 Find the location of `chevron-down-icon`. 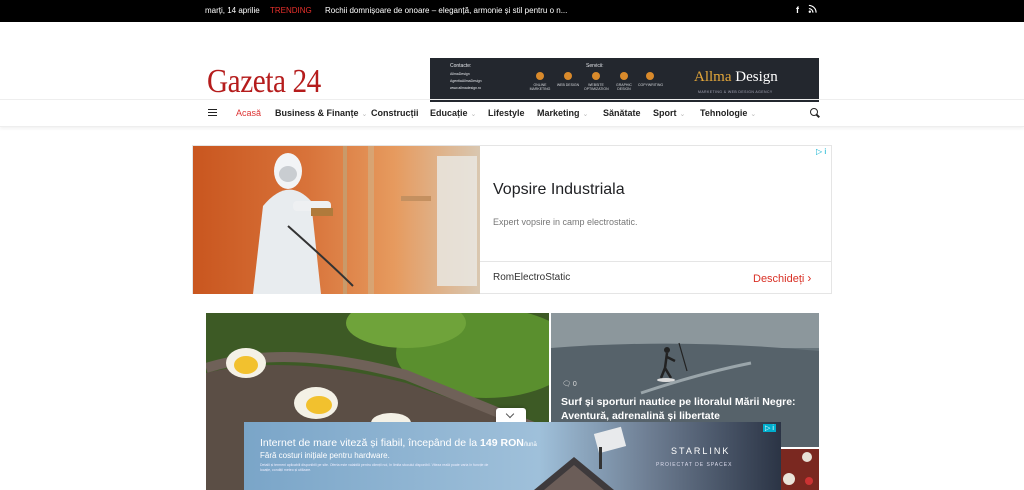

chevron-down-icon is located at coordinates (510, 414).